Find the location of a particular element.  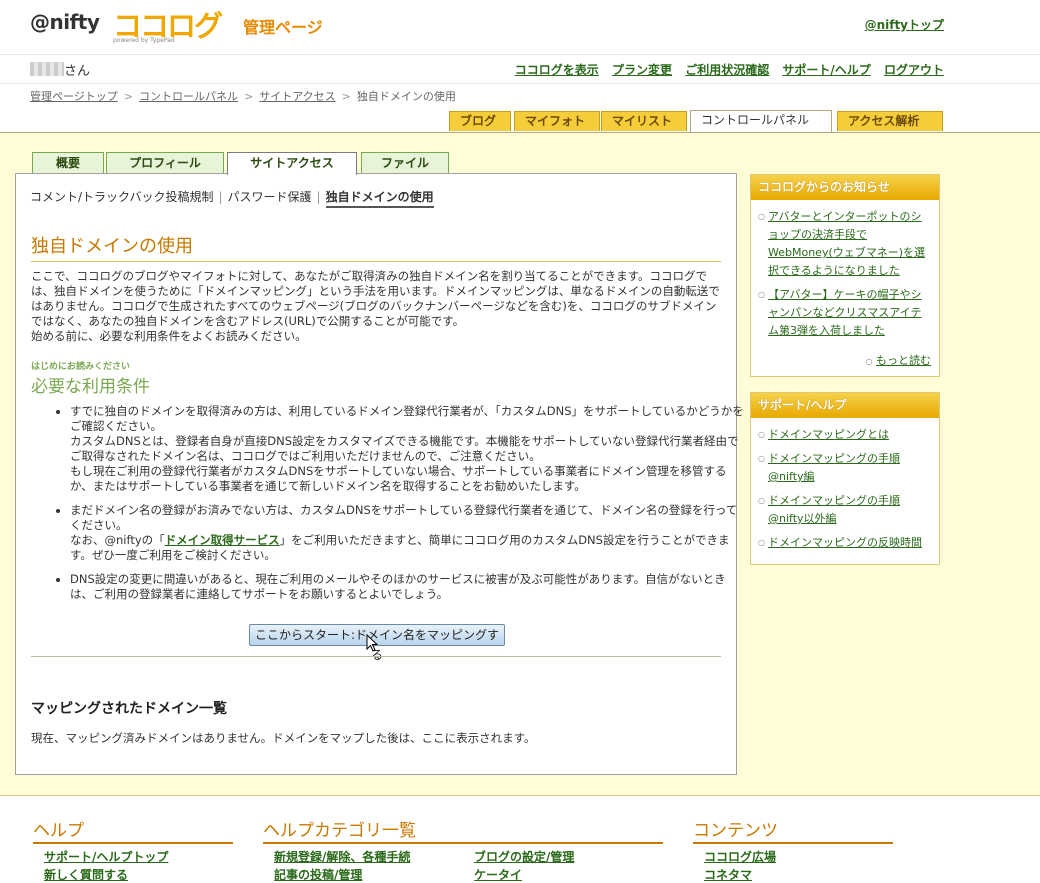

tab-access-analysis: アクセス解析 is located at coordinates (890, 121).